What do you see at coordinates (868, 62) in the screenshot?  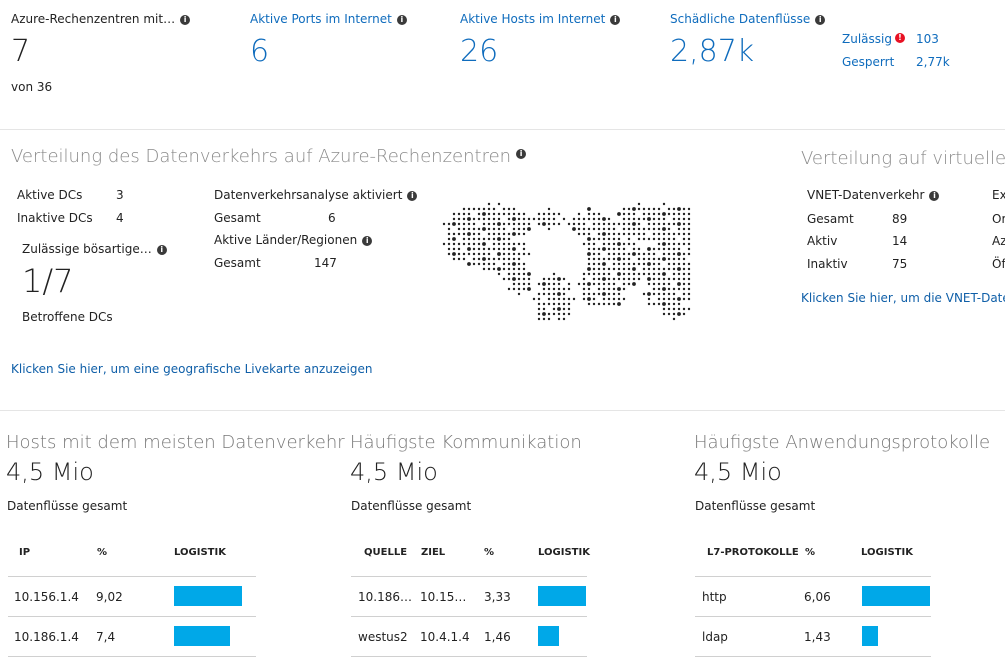 I see `kpi-blocked-label: Gesperrt` at bounding box center [868, 62].